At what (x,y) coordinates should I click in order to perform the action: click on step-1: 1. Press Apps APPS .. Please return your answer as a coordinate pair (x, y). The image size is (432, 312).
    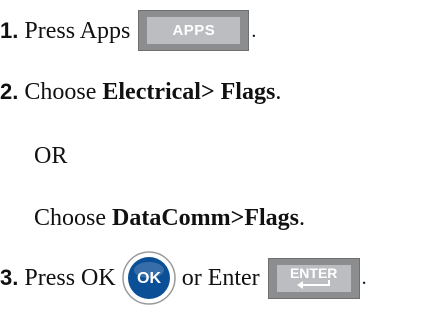
    Looking at the image, I should click on (128, 30).